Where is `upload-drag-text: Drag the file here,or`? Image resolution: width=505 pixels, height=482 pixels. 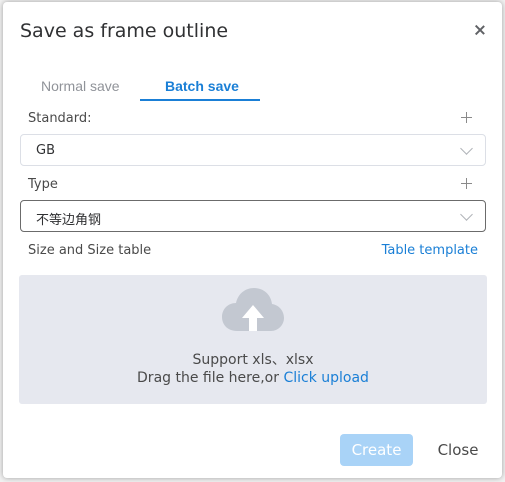
upload-drag-text: Drag the file here,or is located at coordinates (210, 378).